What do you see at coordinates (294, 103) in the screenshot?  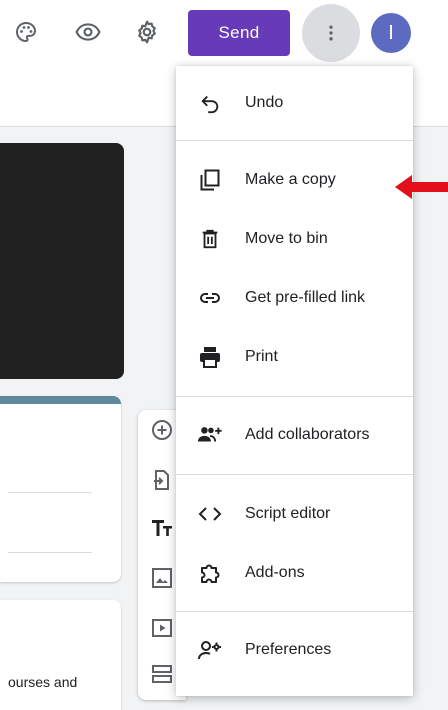 I see `menu-item-undo: Undo` at bounding box center [294, 103].